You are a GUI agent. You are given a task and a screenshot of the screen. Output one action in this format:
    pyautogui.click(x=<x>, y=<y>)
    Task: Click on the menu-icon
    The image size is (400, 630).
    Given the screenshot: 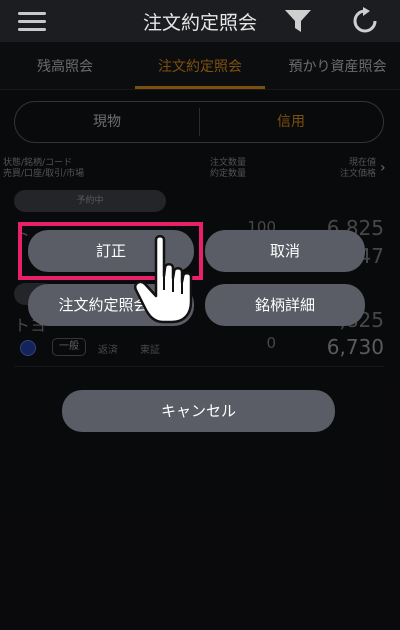 What is the action you would take?
    pyautogui.click(x=32, y=22)
    